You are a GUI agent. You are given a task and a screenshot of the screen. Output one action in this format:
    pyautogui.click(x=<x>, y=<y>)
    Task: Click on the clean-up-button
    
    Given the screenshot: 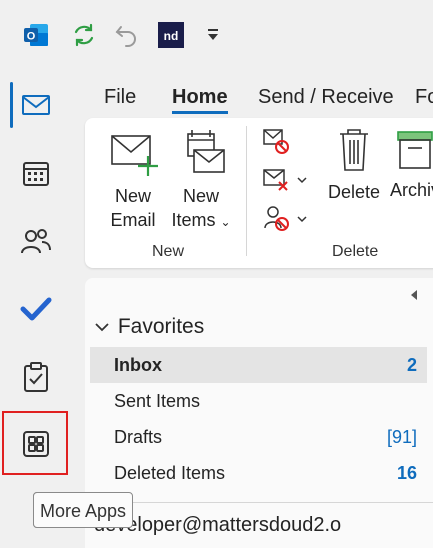 What is the action you would take?
    pyautogui.click(x=285, y=183)
    